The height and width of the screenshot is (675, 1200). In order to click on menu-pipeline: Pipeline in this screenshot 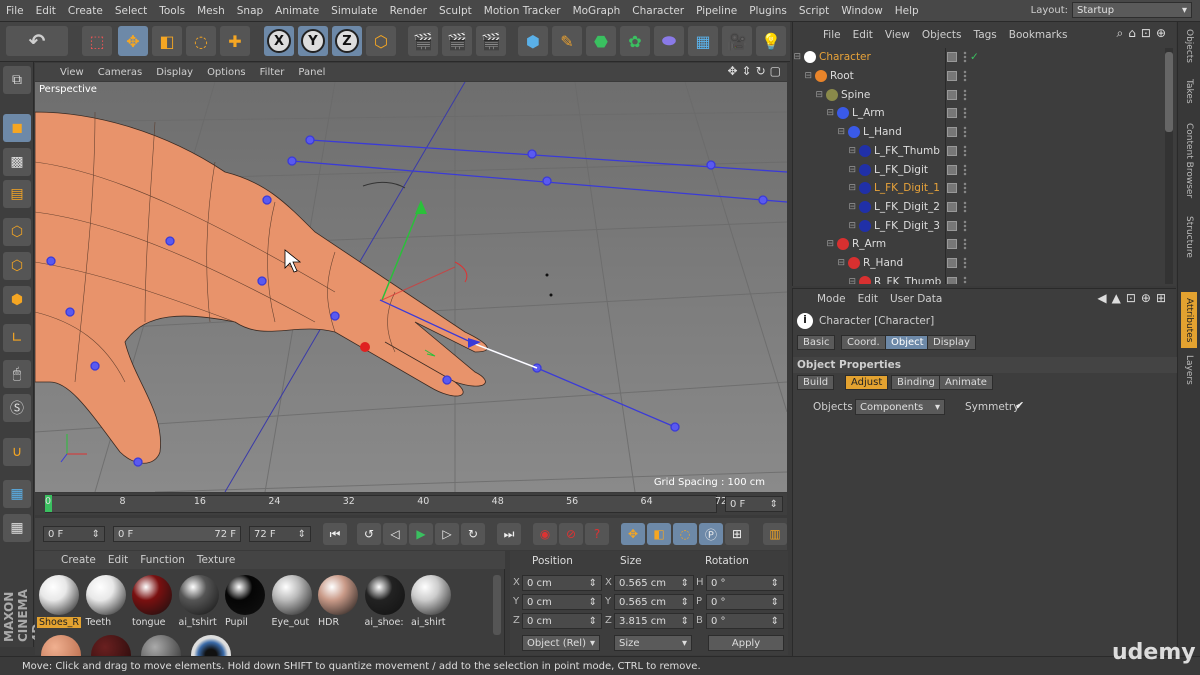, I will do `click(716, 11)`.